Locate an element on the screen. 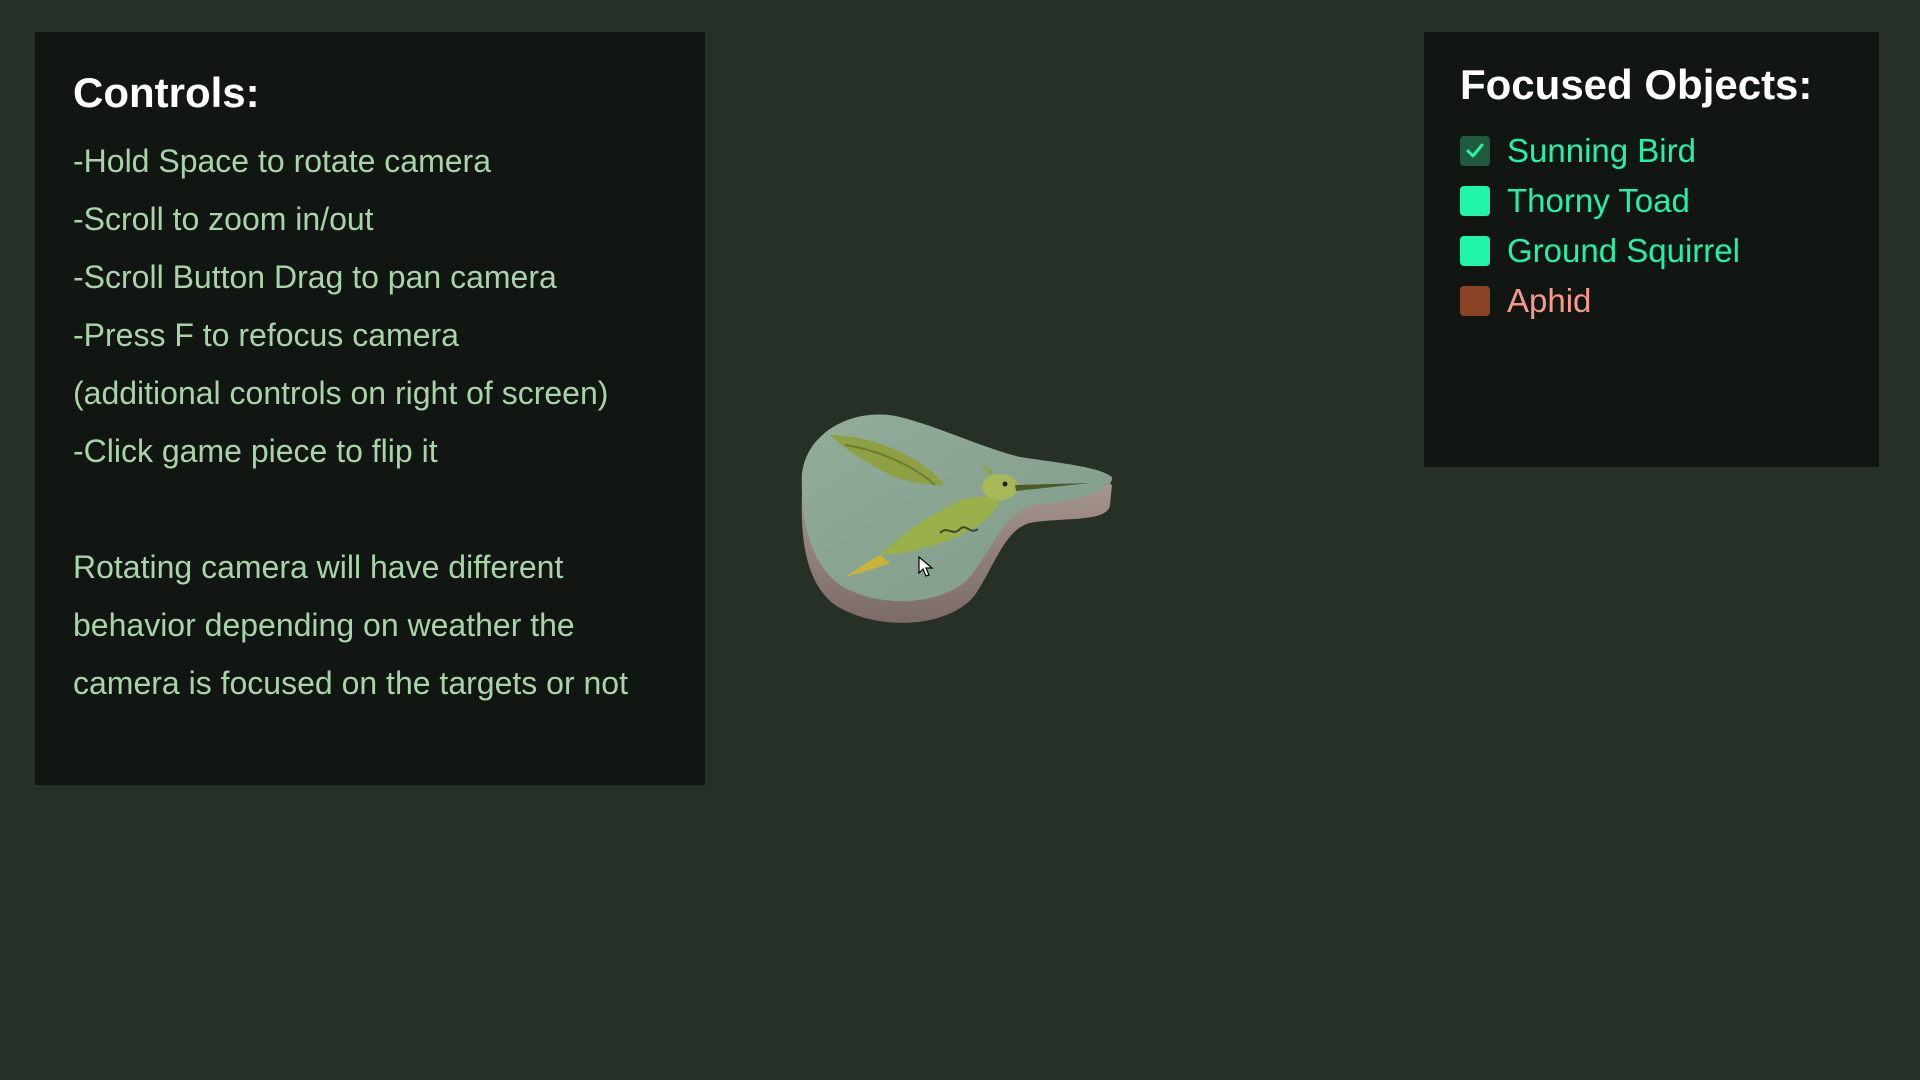 The height and width of the screenshot is (1080, 1920). focus-item-label: Ground Squirrel is located at coordinates (1623, 251).